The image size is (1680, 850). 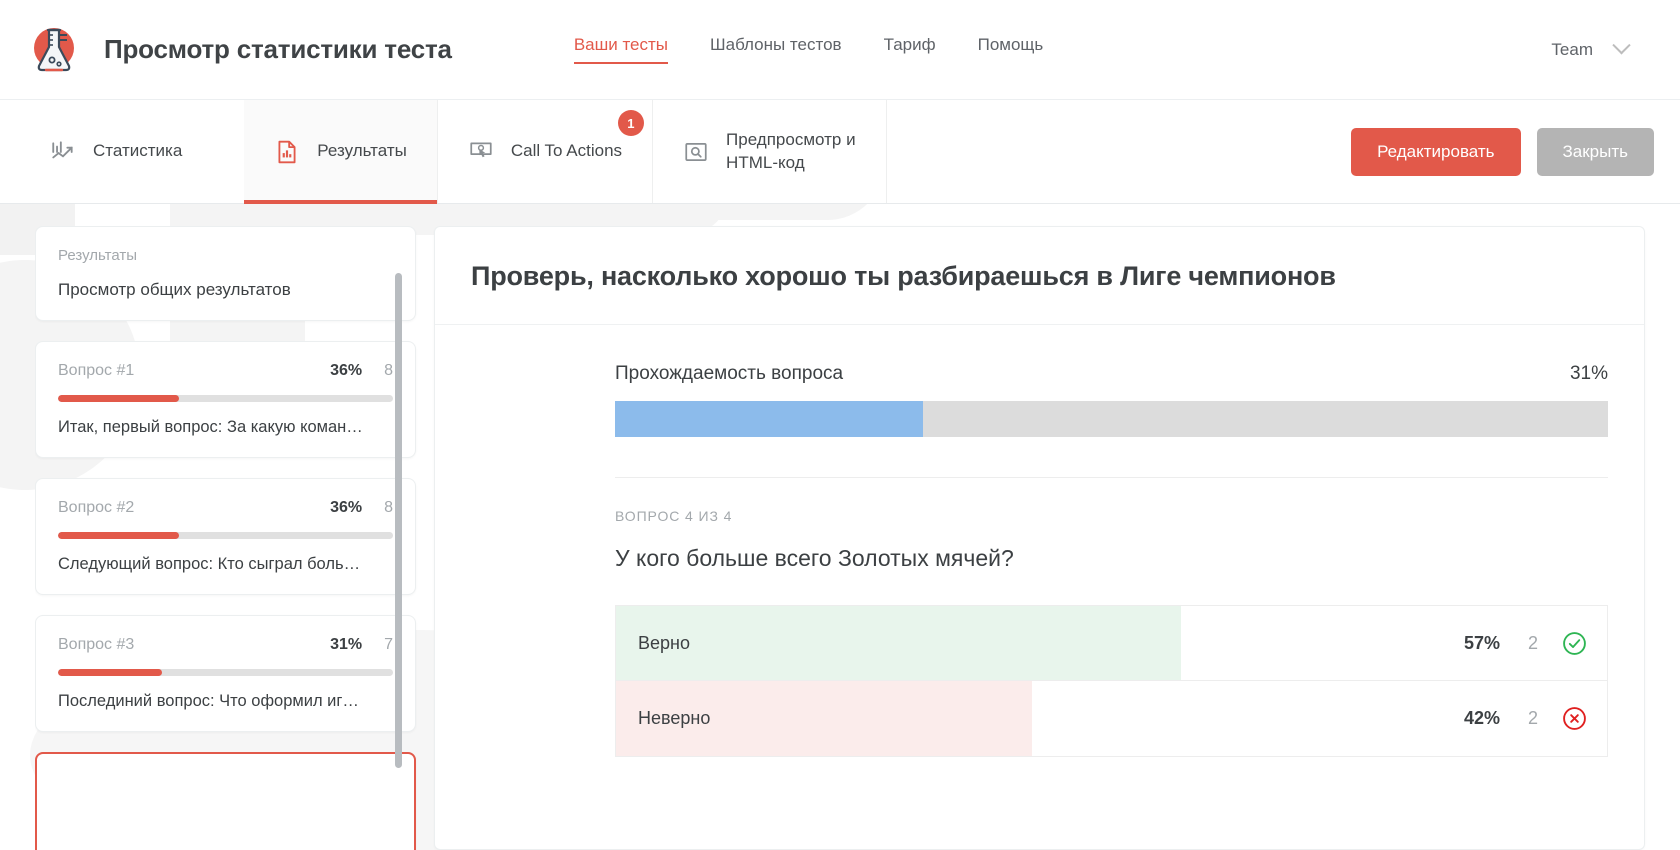 What do you see at coordinates (346, 644) in the screenshot?
I see `question-percent: 31%` at bounding box center [346, 644].